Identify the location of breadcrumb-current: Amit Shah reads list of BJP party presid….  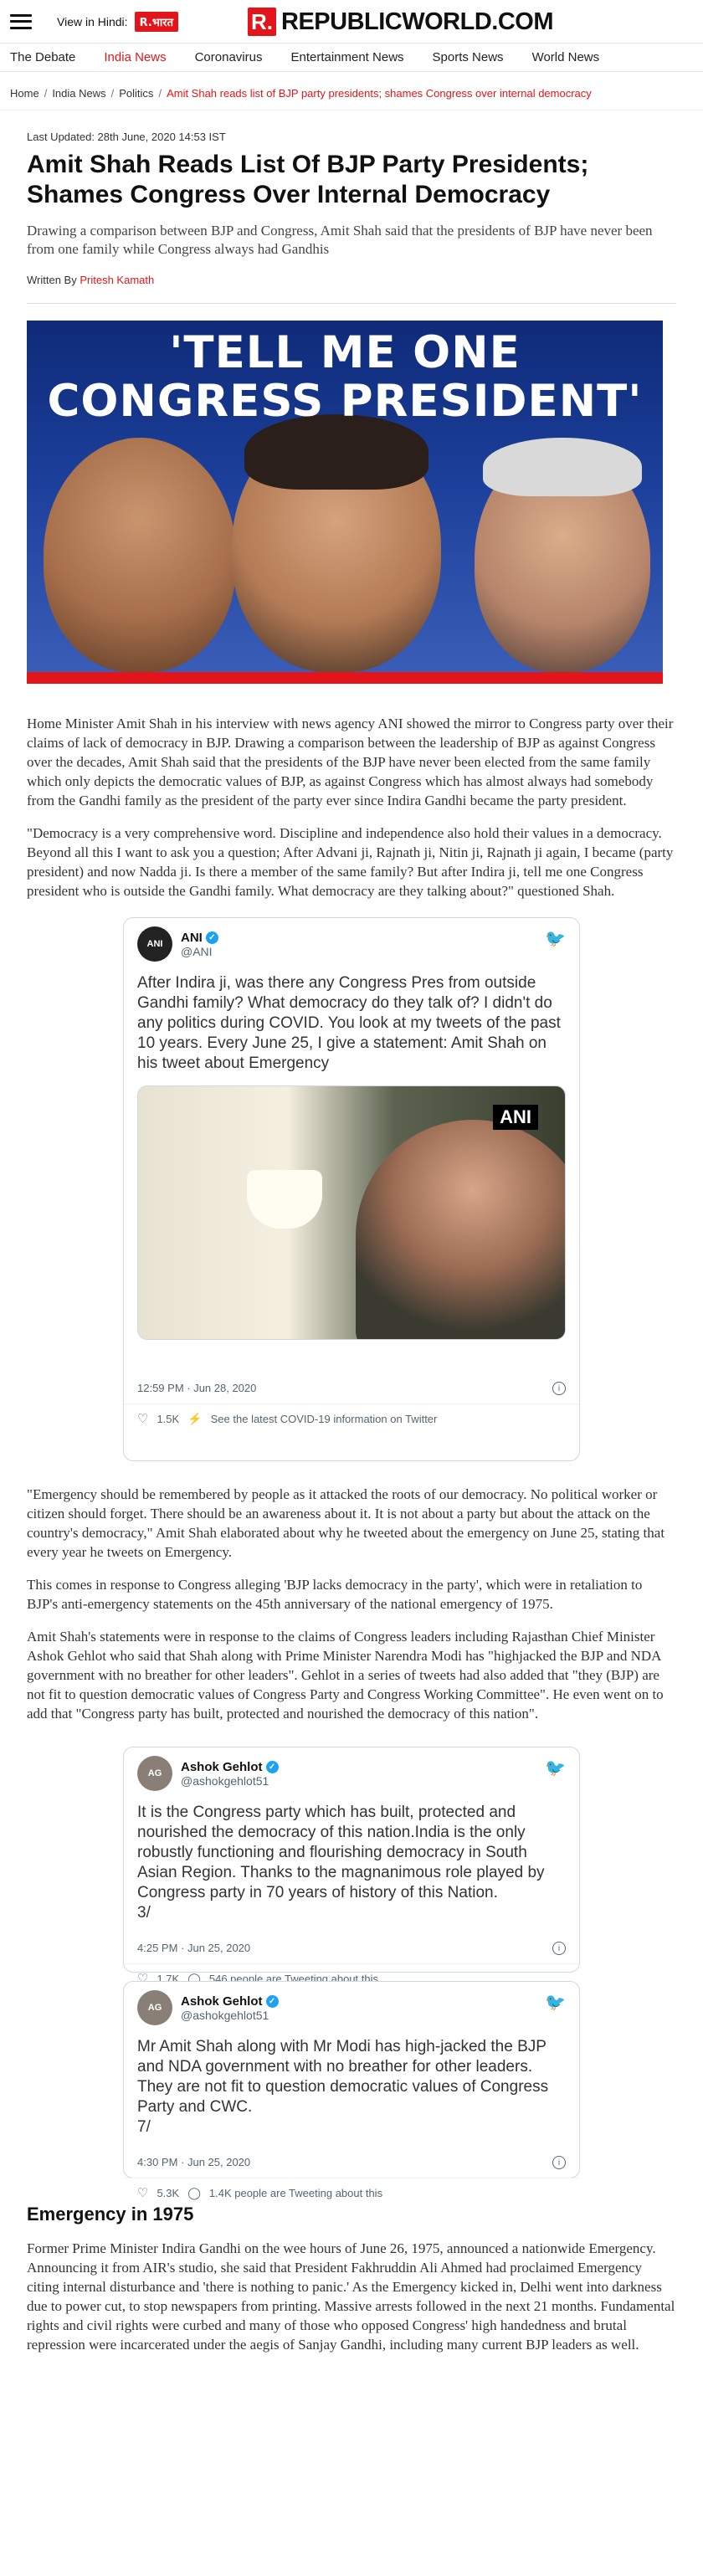
(379, 93).